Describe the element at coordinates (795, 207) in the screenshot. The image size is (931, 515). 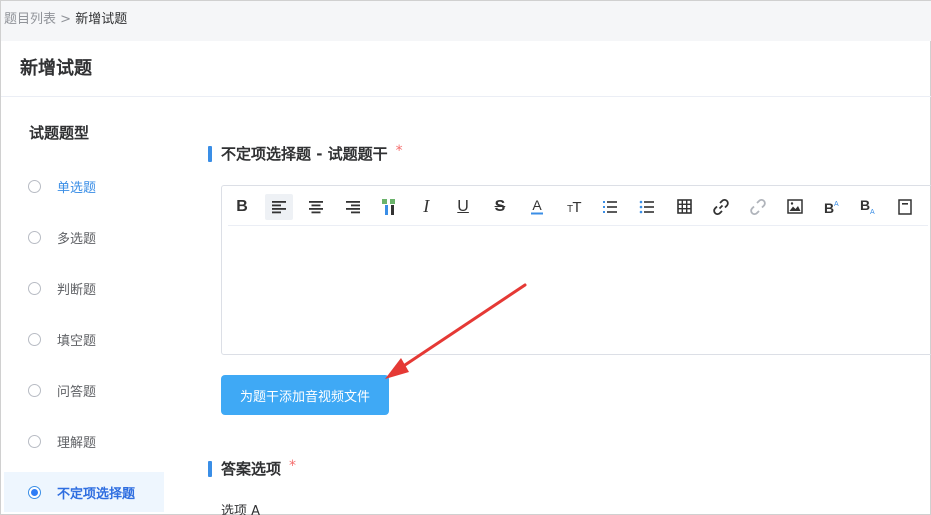
I see `image-icon` at that location.